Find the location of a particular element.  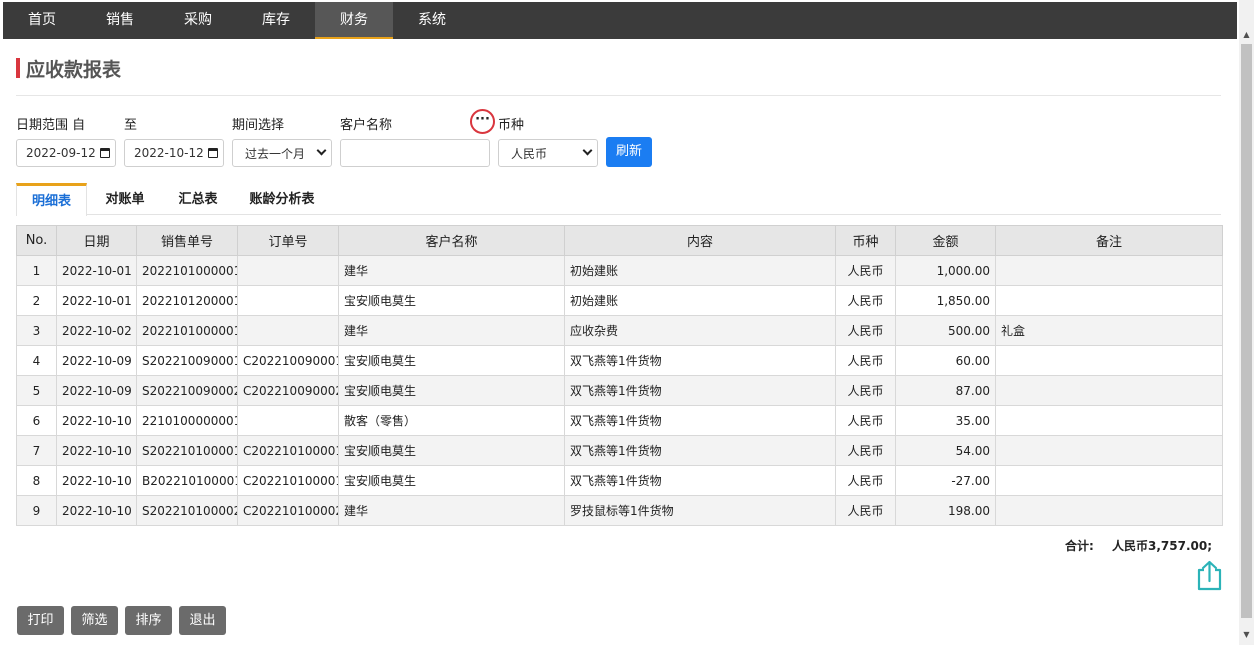

cell-sales-no: 2210100000001 is located at coordinates (187, 420).